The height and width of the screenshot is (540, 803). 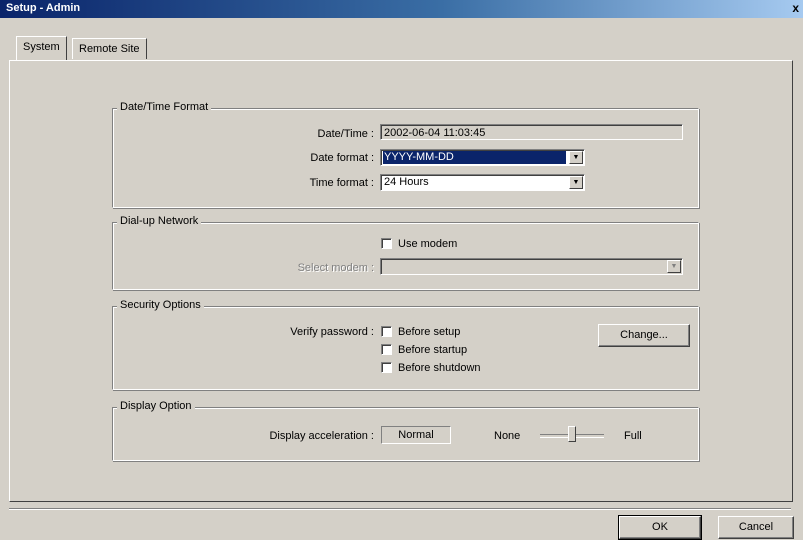 I want to click on before-shutdown-checkbox: Before shutdown, so click(x=431, y=368).